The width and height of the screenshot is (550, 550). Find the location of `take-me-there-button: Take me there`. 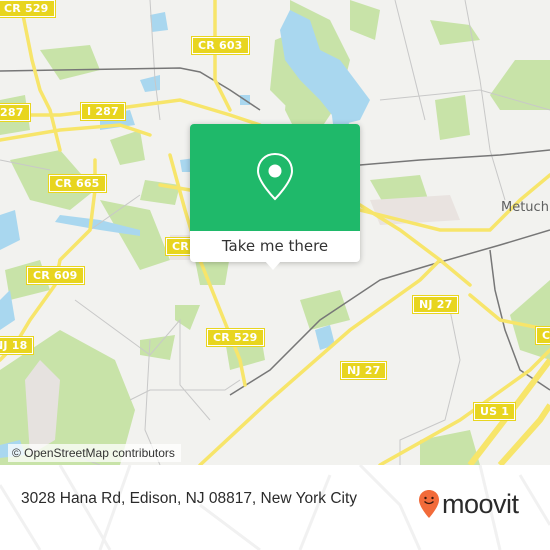

take-me-there-button: Take me there is located at coordinates (275, 246).